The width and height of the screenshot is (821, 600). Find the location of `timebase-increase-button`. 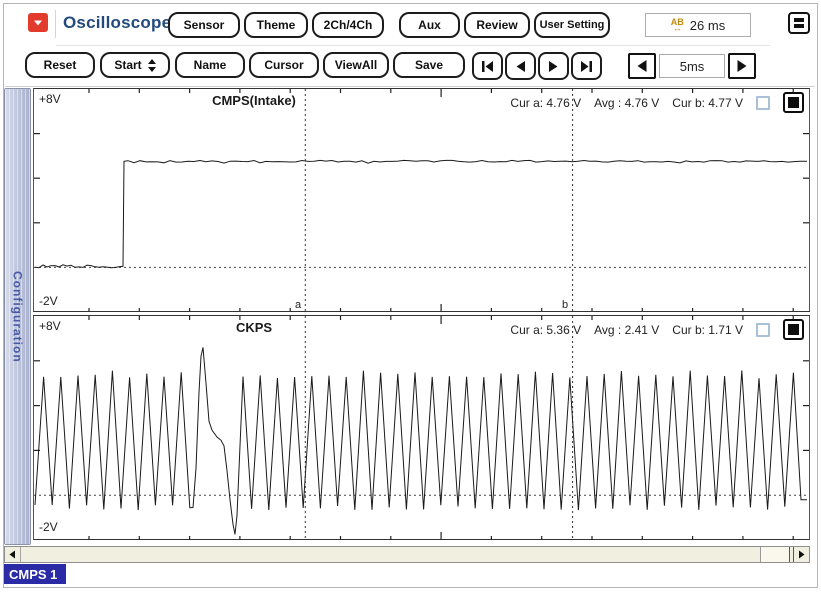

timebase-increase-button is located at coordinates (742, 66).